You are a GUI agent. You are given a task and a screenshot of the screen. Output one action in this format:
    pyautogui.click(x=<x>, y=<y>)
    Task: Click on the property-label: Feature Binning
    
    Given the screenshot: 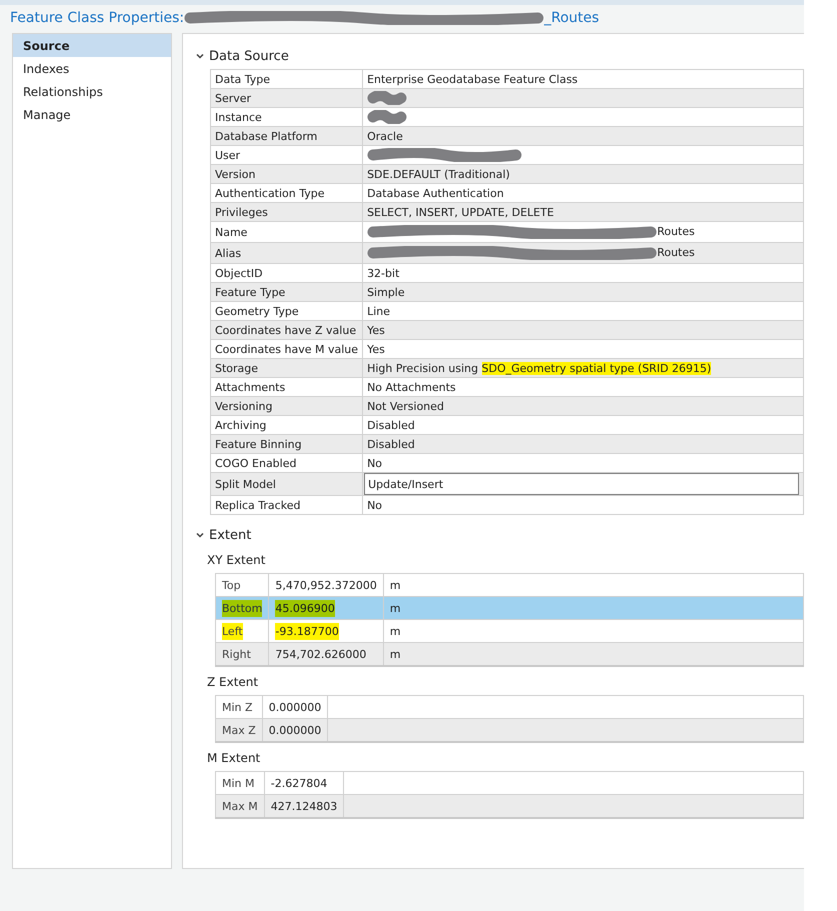 What is the action you would take?
    pyautogui.click(x=258, y=444)
    